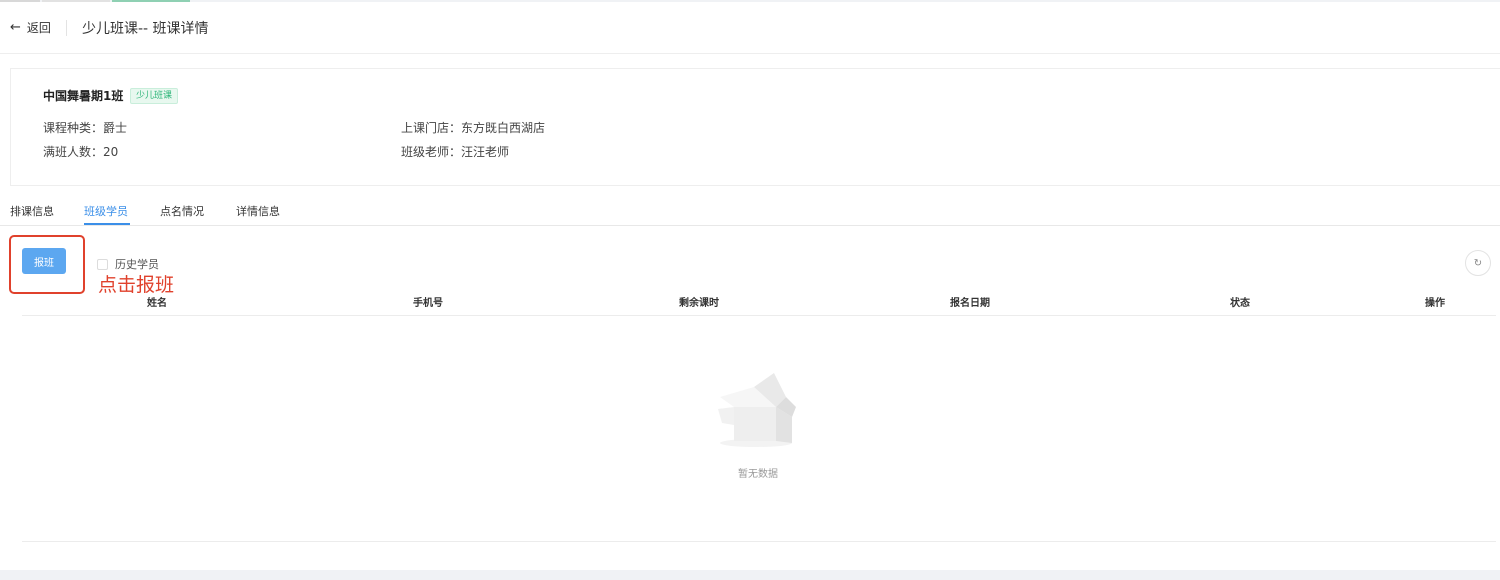  Describe the element at coordinates (81, 152) in the screenshot. I see `capacity-field: 满班人数：20` at that location.